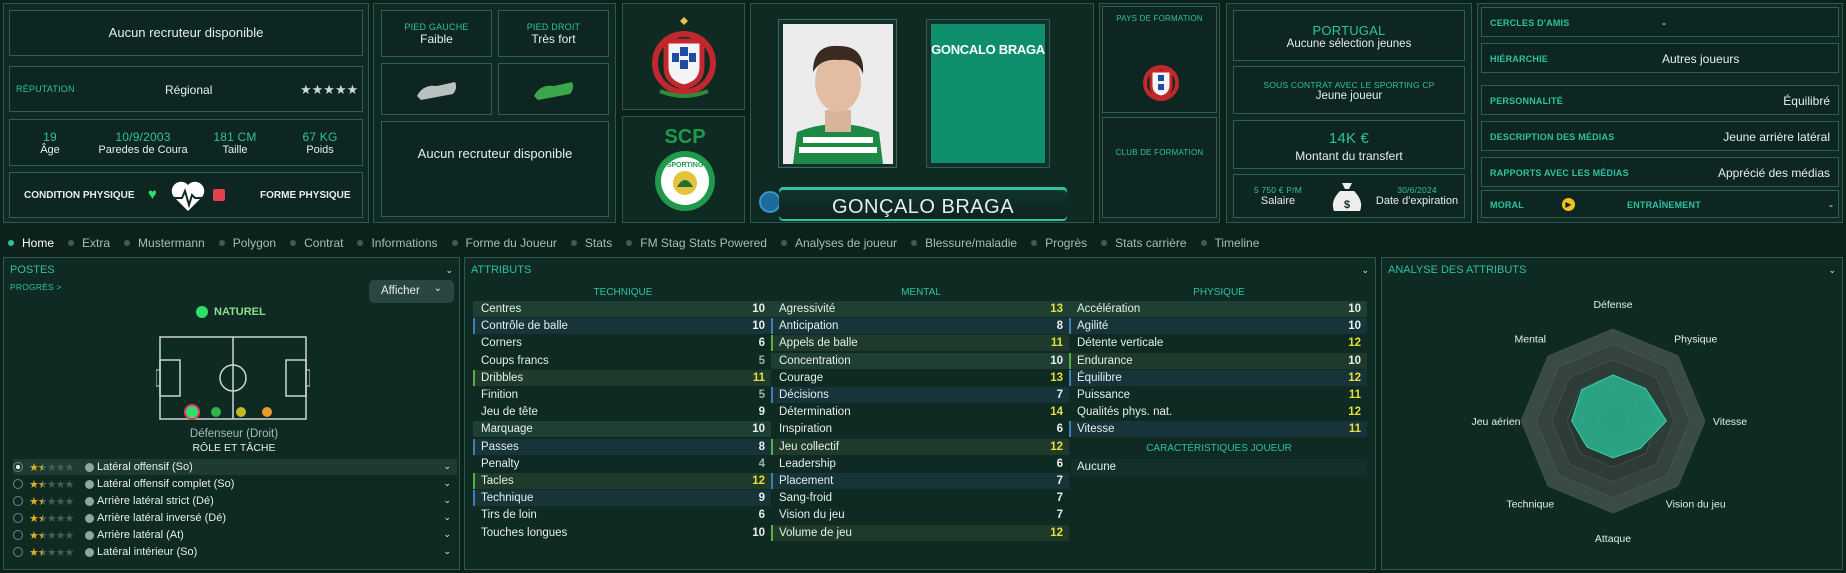 The height and width of the screenshot is (573, 1846). What do you see at coordinates (920, 481) in the screenshot?
I see `attribute-row: Placement 7` at bounding box center [920, 481].